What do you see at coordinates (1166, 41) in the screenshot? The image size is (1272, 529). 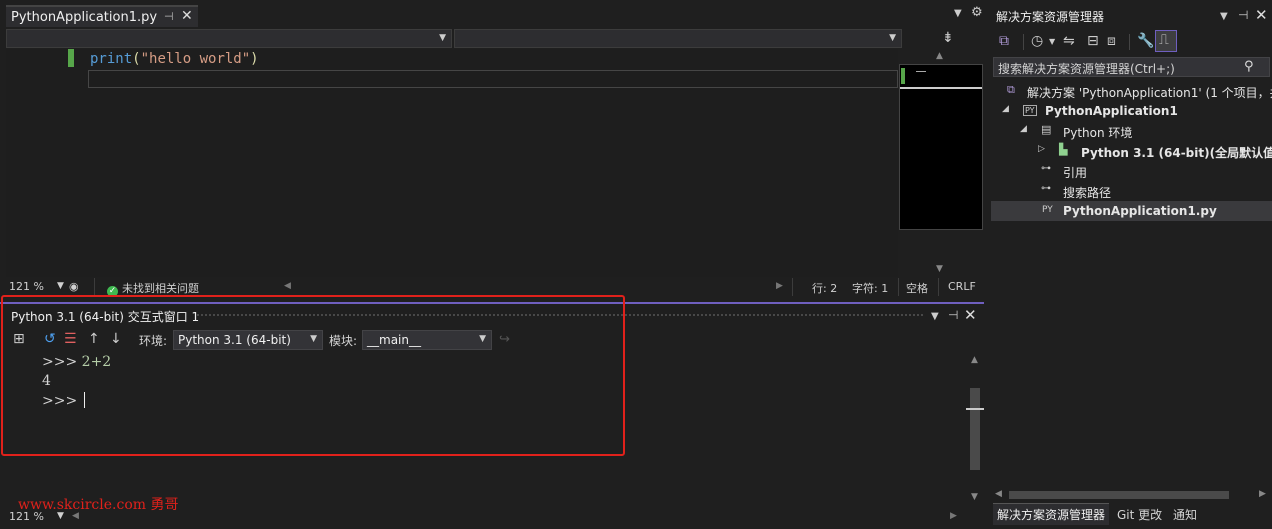 I see `preview-toggle-button: ⎍` at bounding box center [1166, 41].